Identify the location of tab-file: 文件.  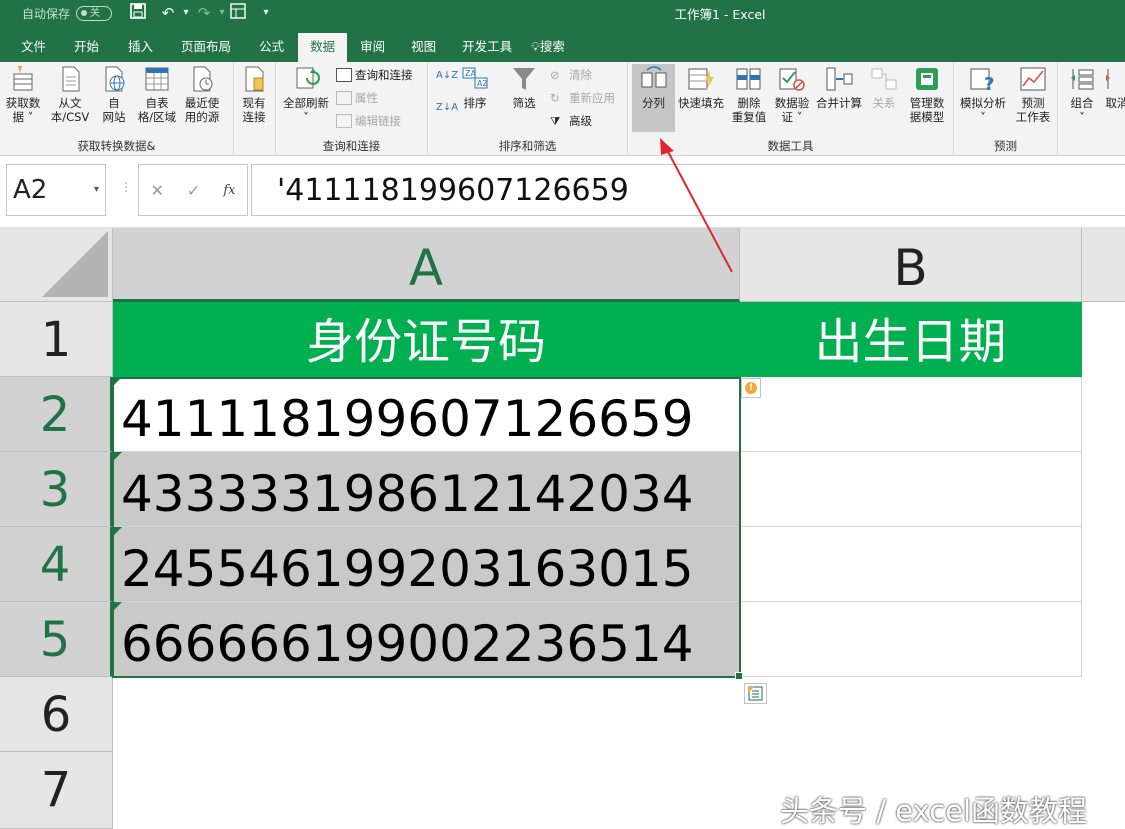
(33, 47).